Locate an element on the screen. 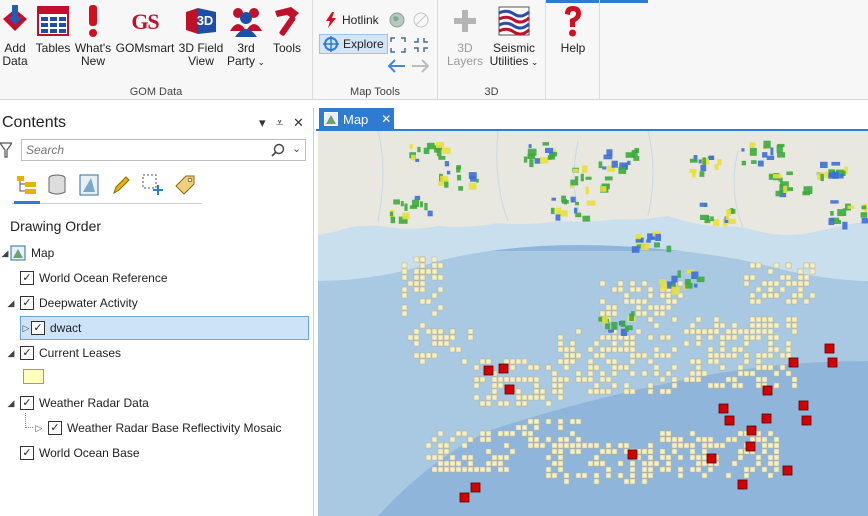 The width and height of the screenshot is (868, 516). filter-icon is located at coordinates (7, 151).